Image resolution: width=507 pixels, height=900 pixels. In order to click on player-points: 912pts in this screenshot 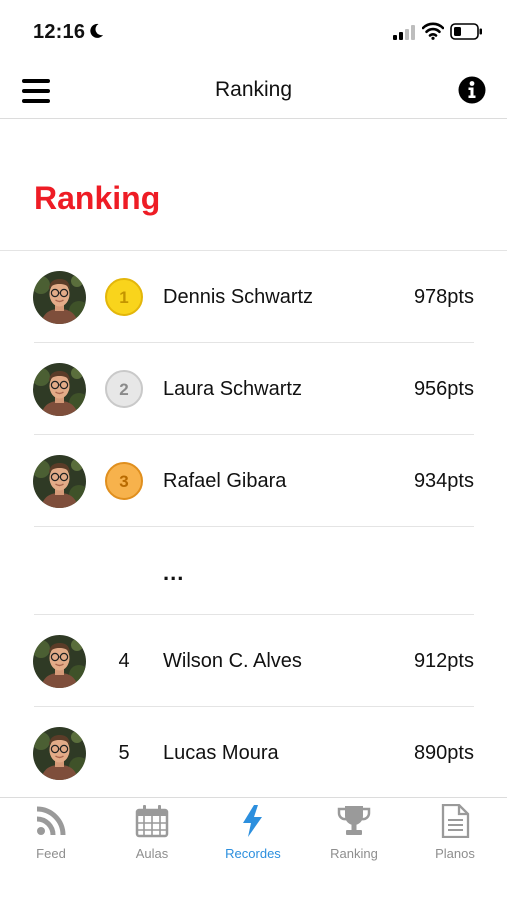, I will do `click(443, 661)`.